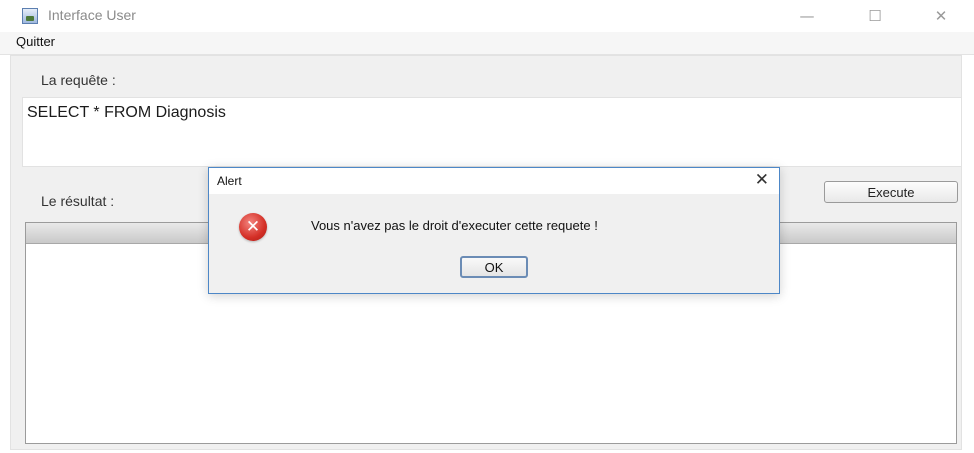 This screenshot has height=453, width=974. What do you see at coordinates (492, 132) in the screenshot?
I see `query-textarea: SELECT * FROM Diagnosis` at bounding box center [492, 132].